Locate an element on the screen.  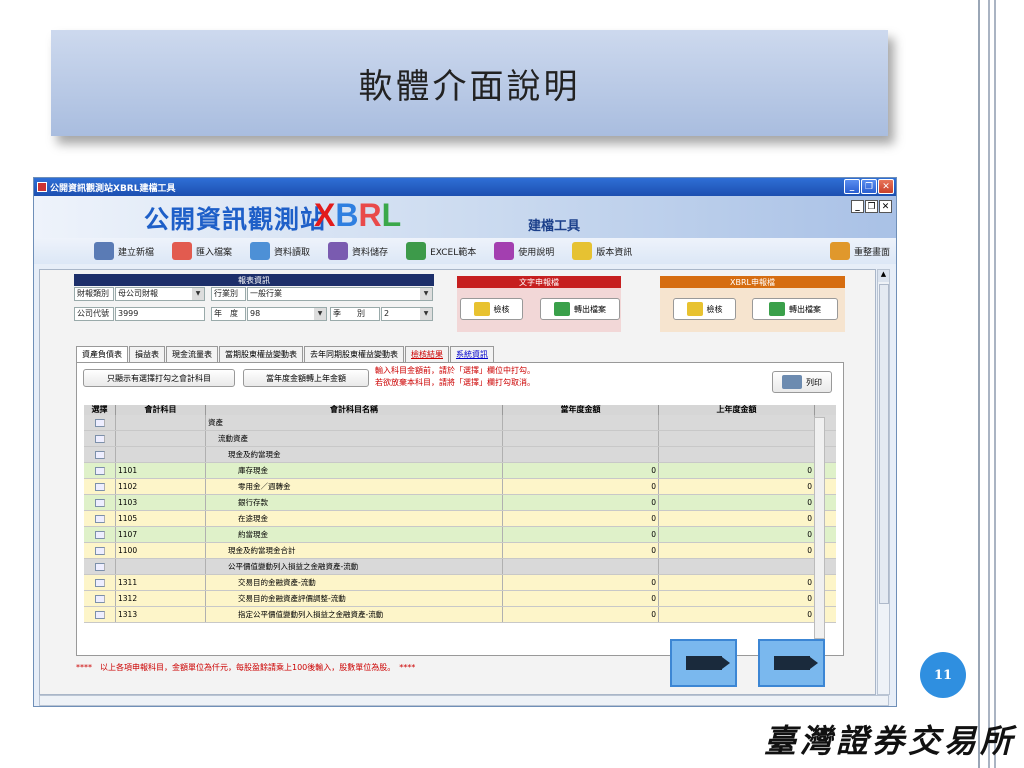
inner-close-icon: ✕ is located at coordinates (885, 206).